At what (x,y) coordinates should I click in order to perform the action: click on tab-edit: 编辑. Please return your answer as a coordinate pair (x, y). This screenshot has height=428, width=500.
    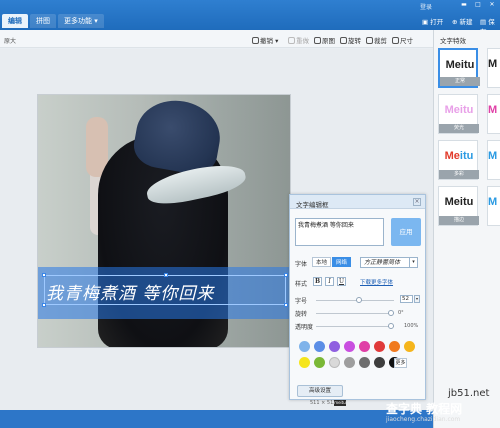
    Looking at the image, I should click on (15, 21).